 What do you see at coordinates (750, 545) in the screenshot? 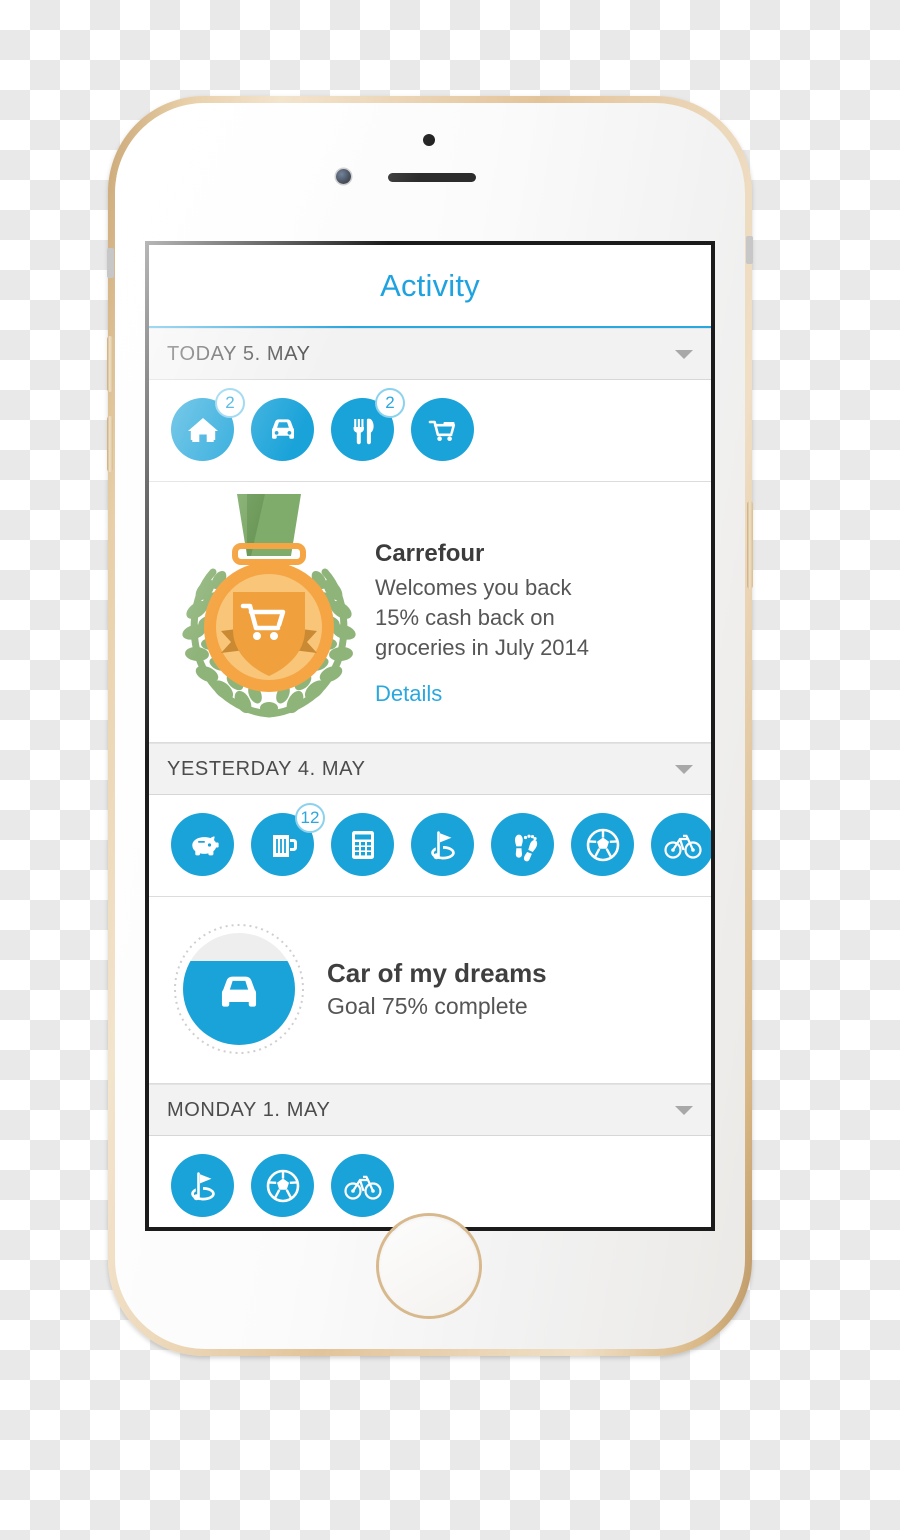
I see `power-button` at bounding box center [750, 545].